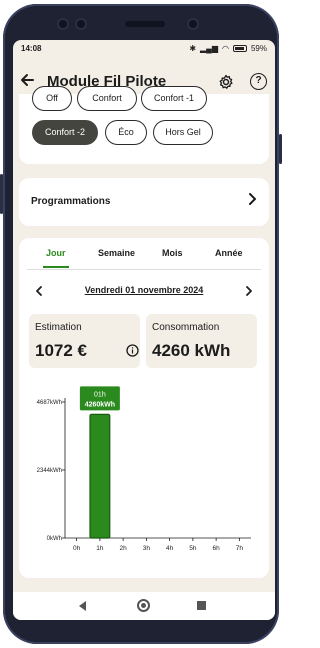 This screenshot has height=648, width=320. What do you see at coordinates (100, 404) in the screenshot?
I see `tooltip-value: 4260kWh` at bounding box center [100, 404].